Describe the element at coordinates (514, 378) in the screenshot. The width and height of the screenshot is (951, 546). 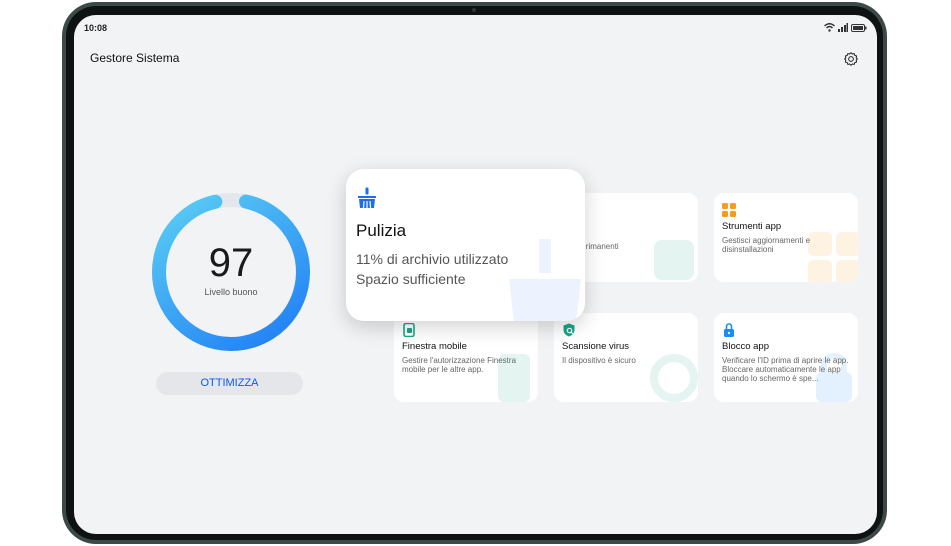
I see `floating-window-illustration` at that location.